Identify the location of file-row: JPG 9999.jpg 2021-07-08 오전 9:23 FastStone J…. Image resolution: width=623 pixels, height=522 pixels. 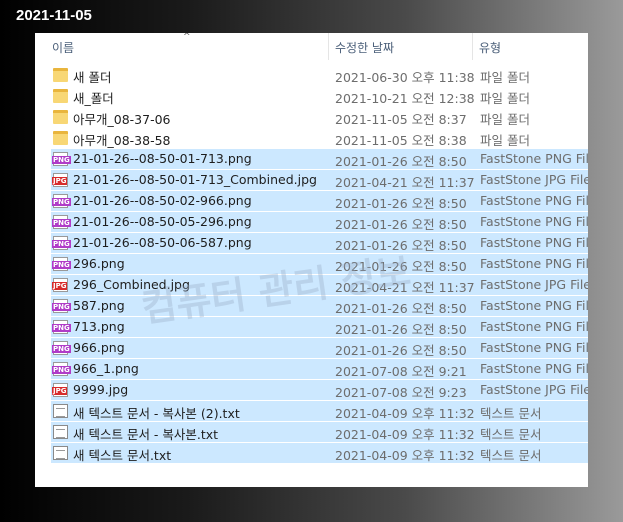
(319, 390).